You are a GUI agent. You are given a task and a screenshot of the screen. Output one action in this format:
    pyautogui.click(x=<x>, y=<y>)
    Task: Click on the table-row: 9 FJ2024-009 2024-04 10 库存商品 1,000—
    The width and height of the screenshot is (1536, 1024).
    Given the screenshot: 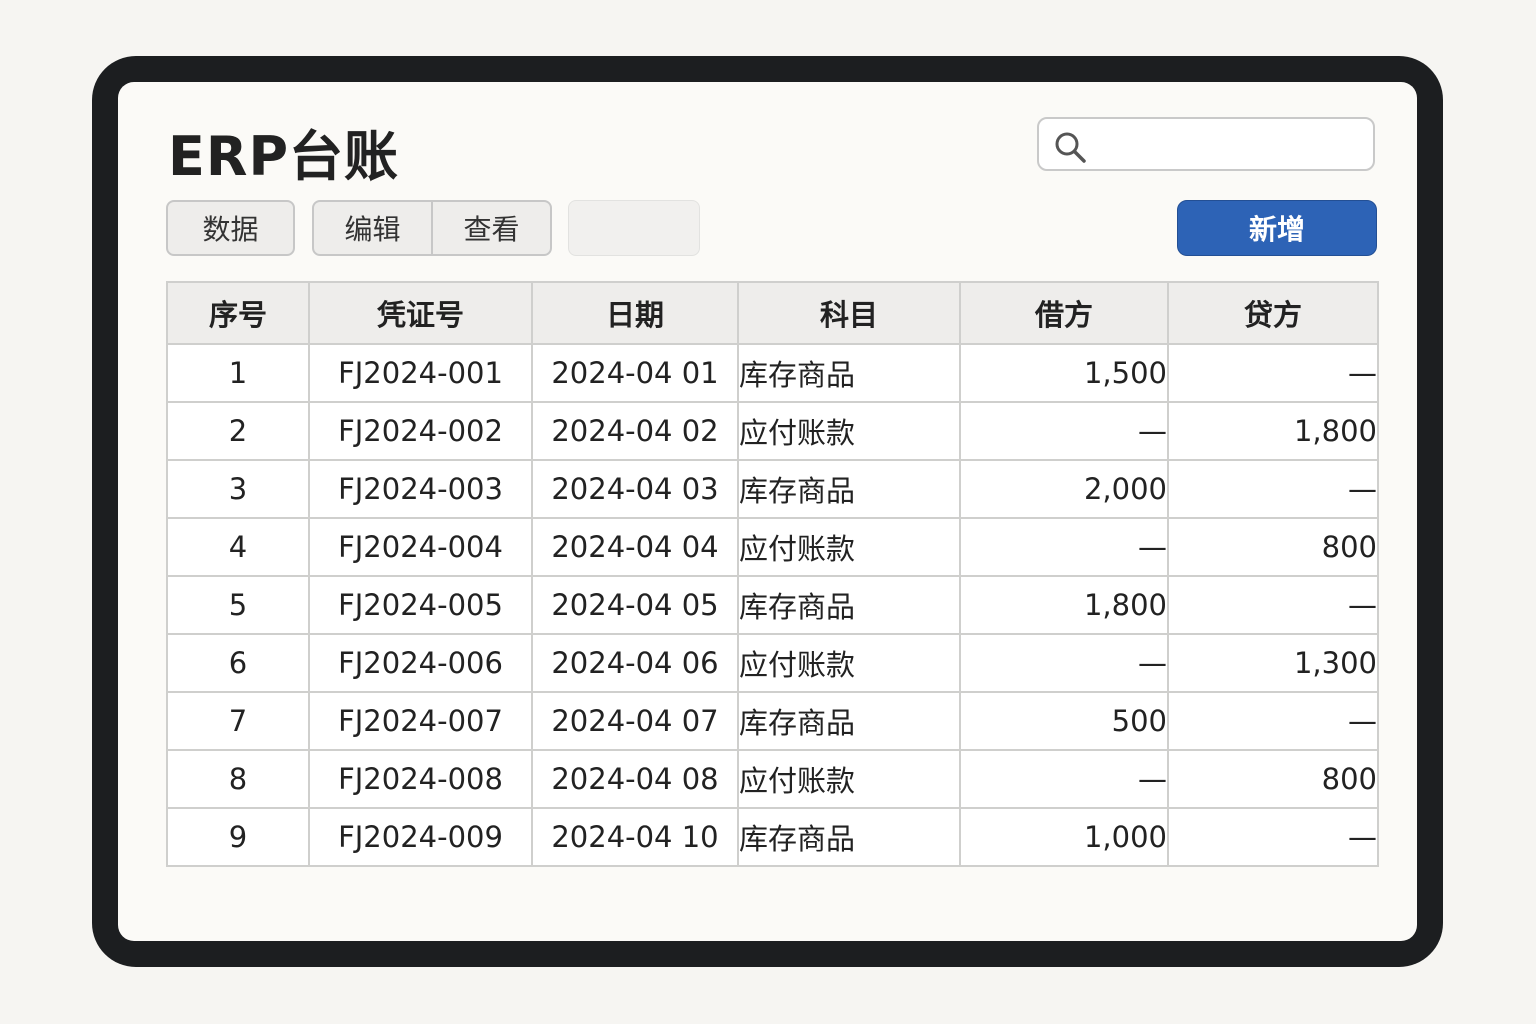 What is the action you would take?
    pyautogui.click(x=772, y=837)
    